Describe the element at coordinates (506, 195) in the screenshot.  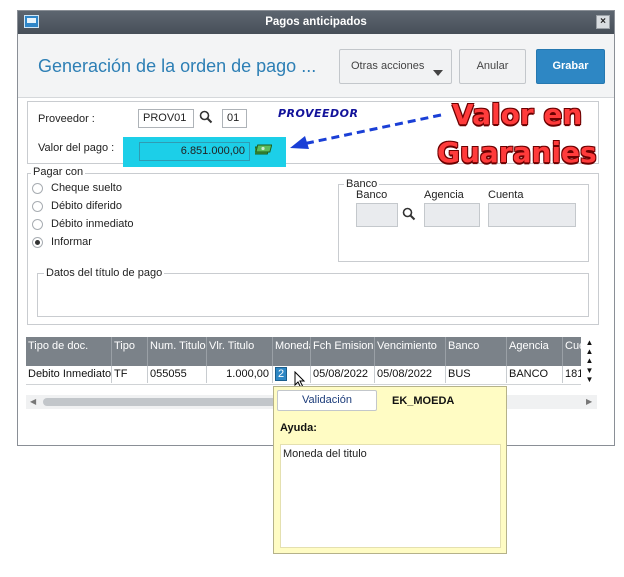
I see `account-label: Cuenta` at that location.